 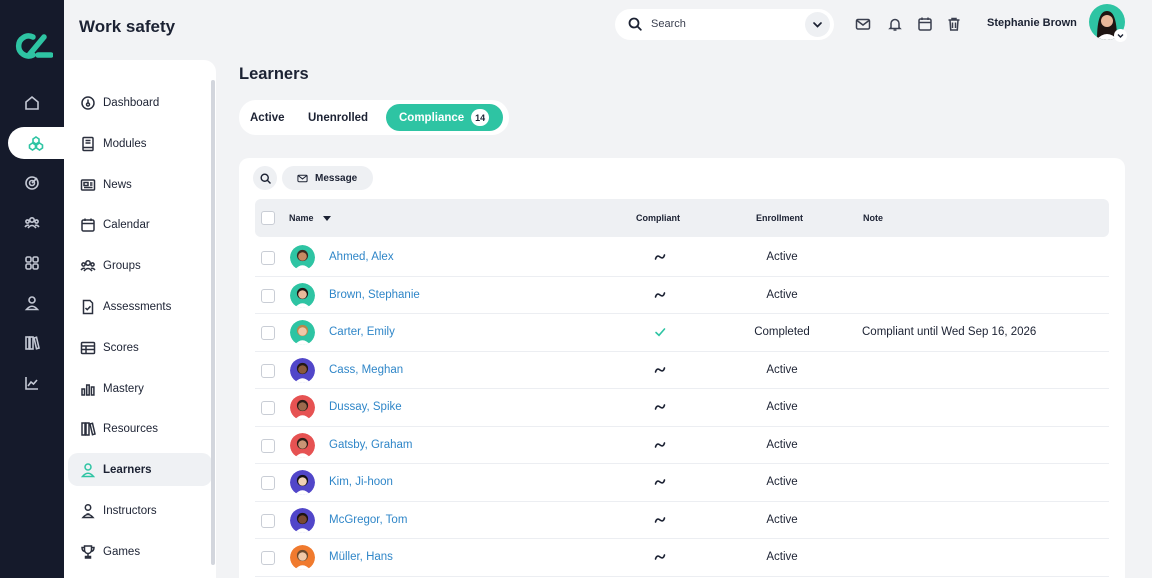 I want to click on search-dropdown-button, so click(x=817, y=24).